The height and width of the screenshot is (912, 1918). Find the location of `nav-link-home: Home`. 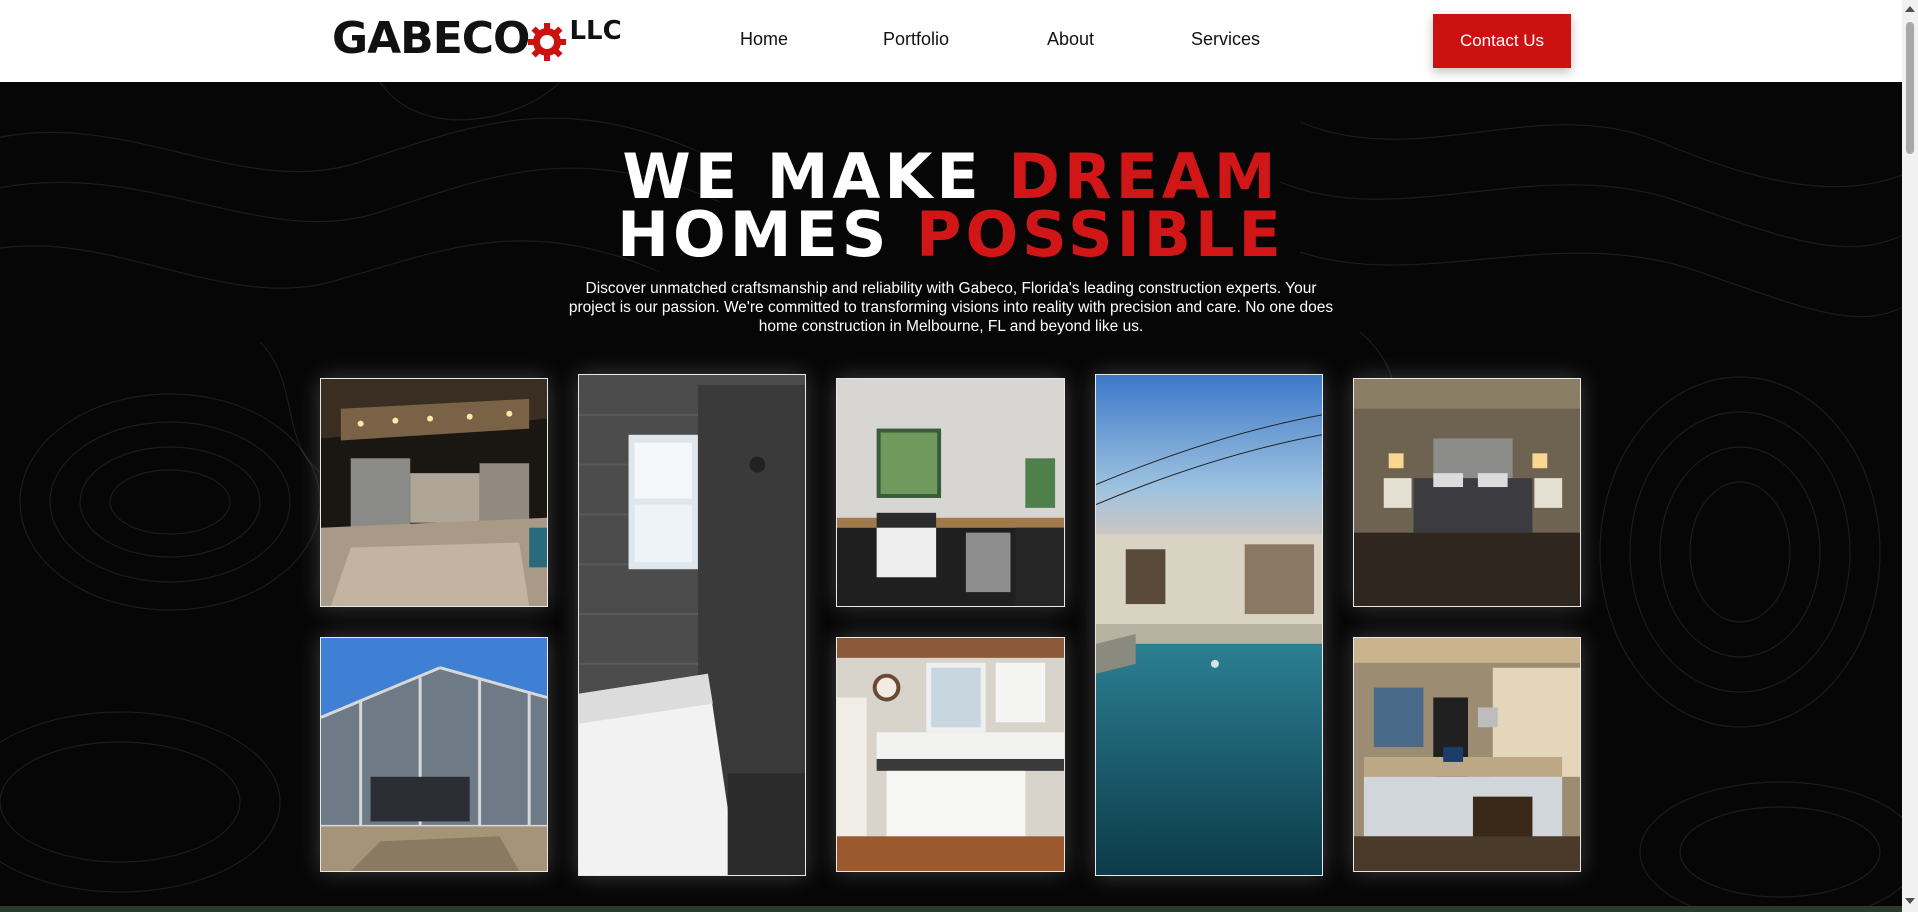

nav-link-home: Home is located at coordinates (764, 39).